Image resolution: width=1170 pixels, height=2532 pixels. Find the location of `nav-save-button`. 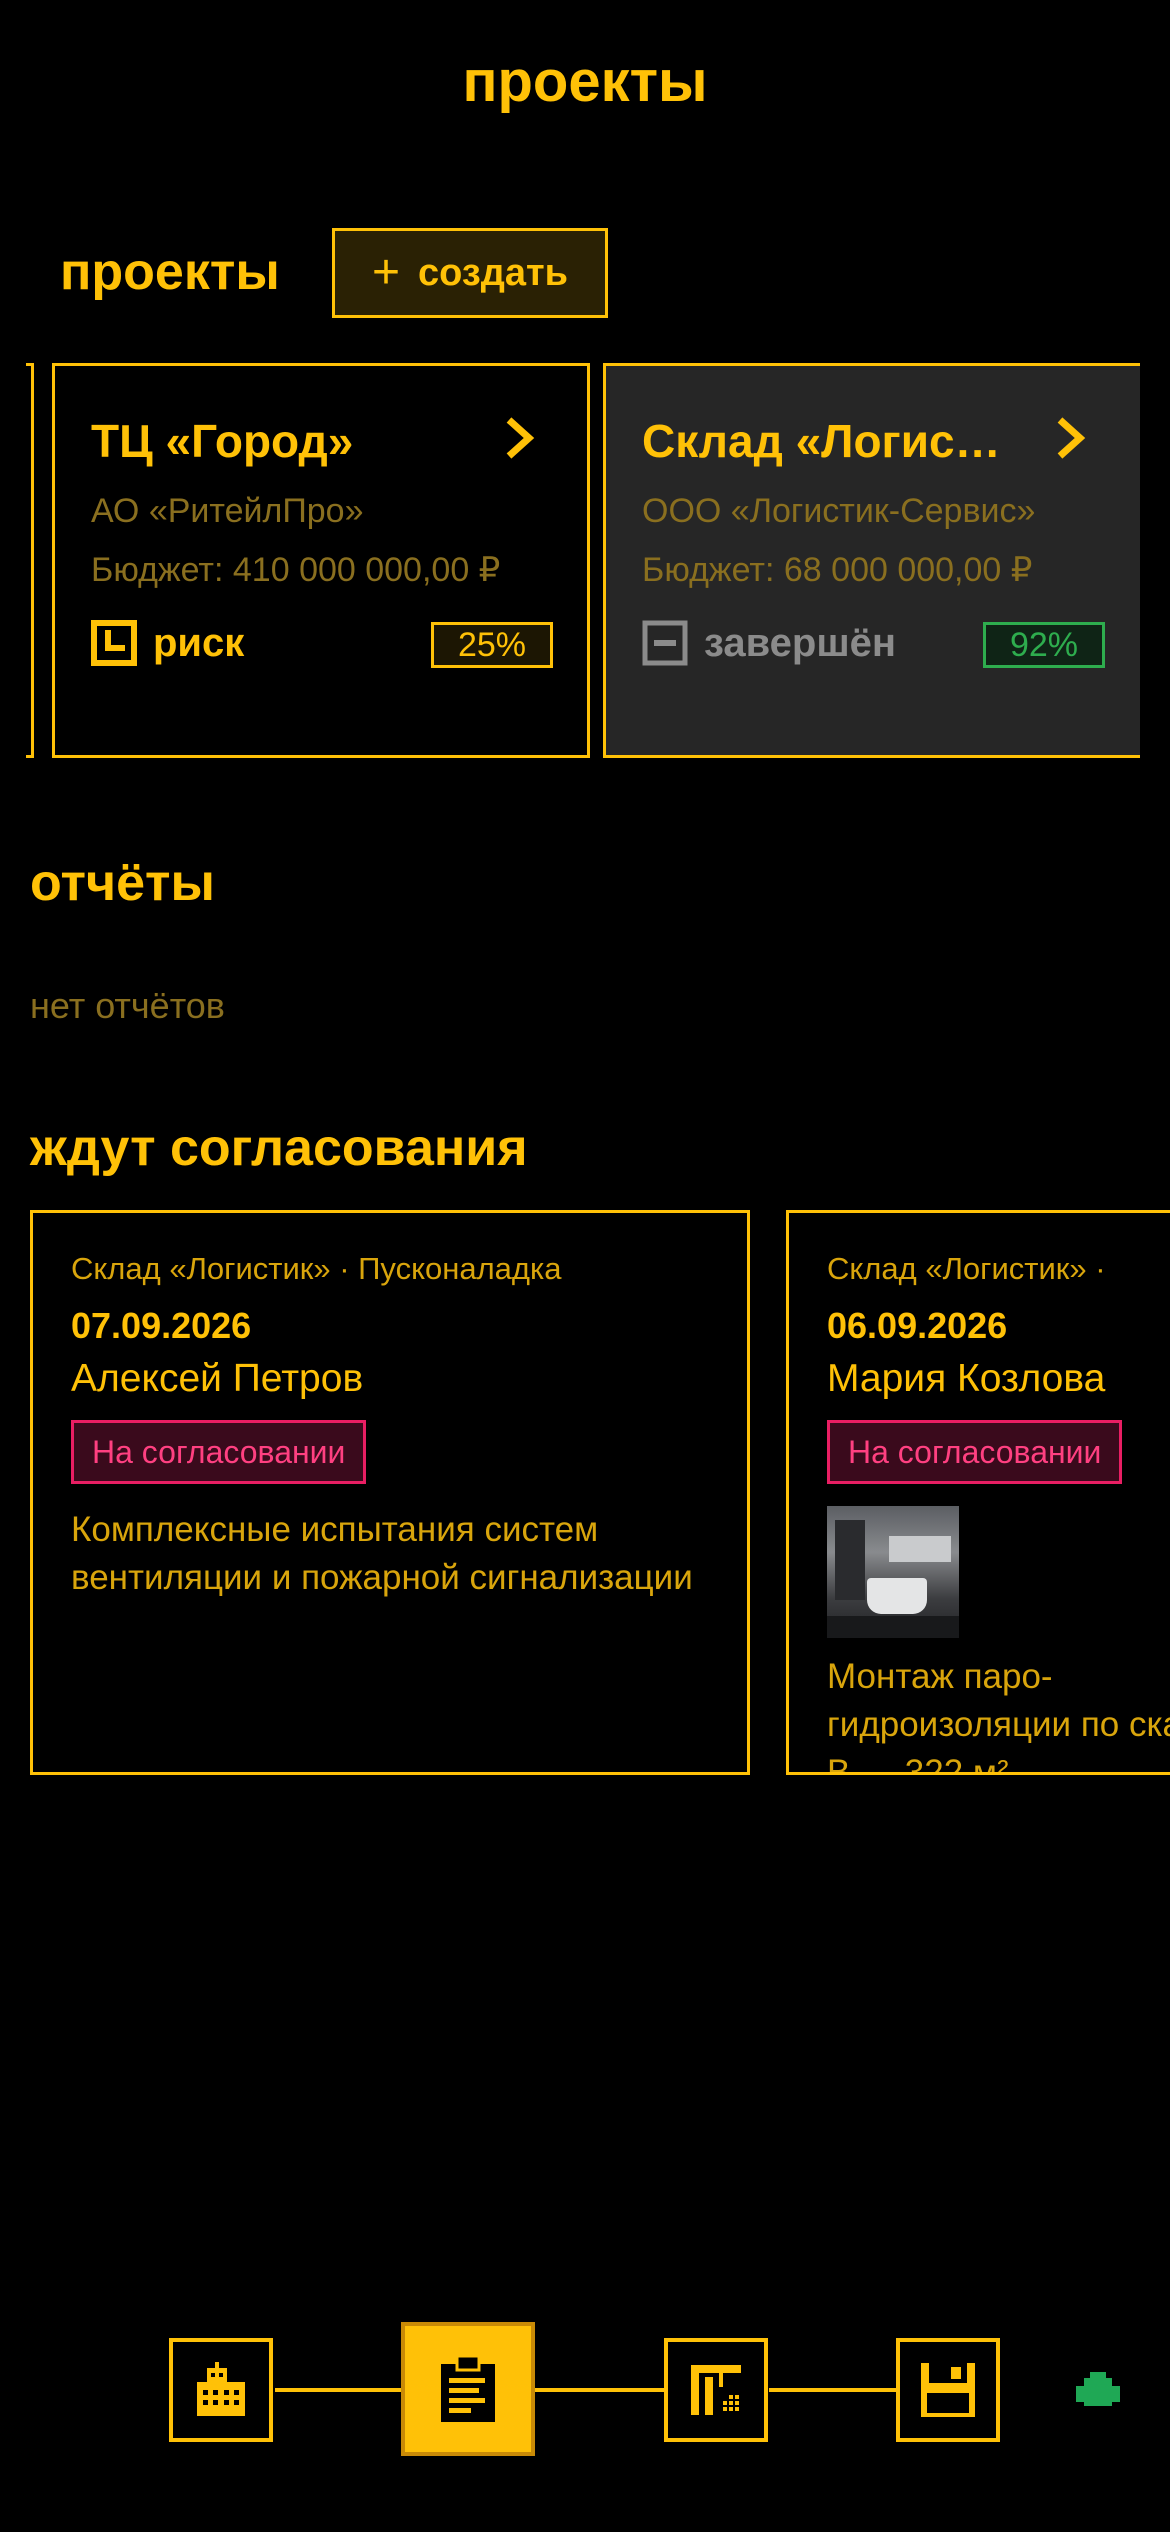

nav-save-button is located at coordinates (948, 2390).